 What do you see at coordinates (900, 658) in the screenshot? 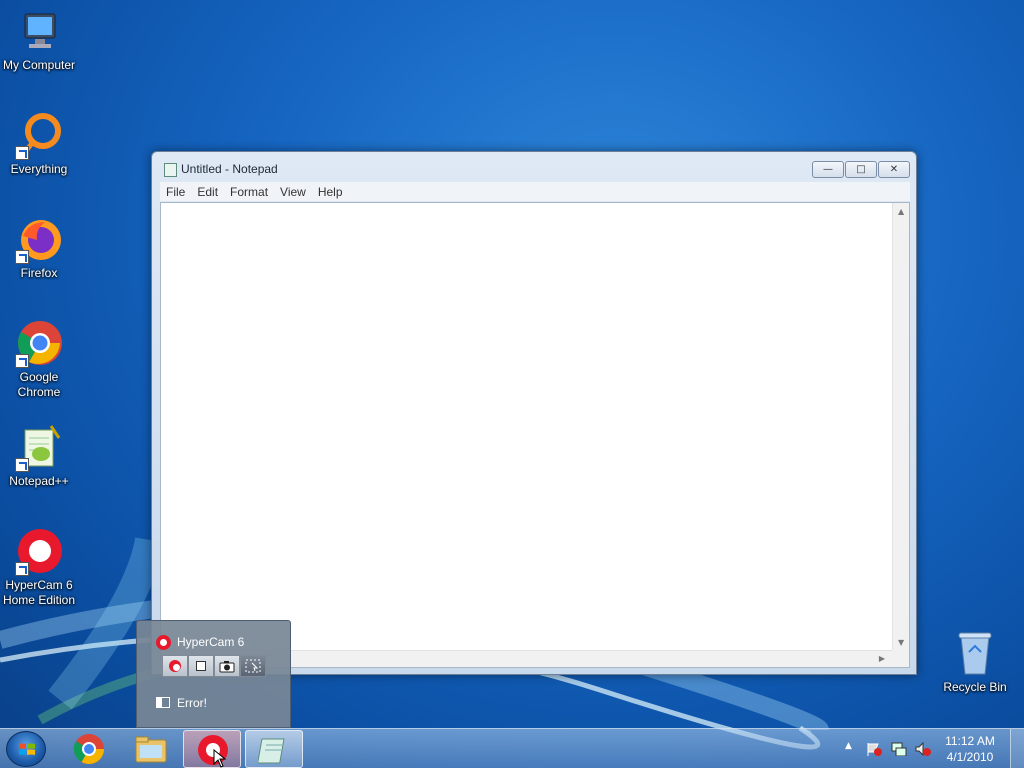
I see `resize-grip-icon` at bounding box center [900, 658].